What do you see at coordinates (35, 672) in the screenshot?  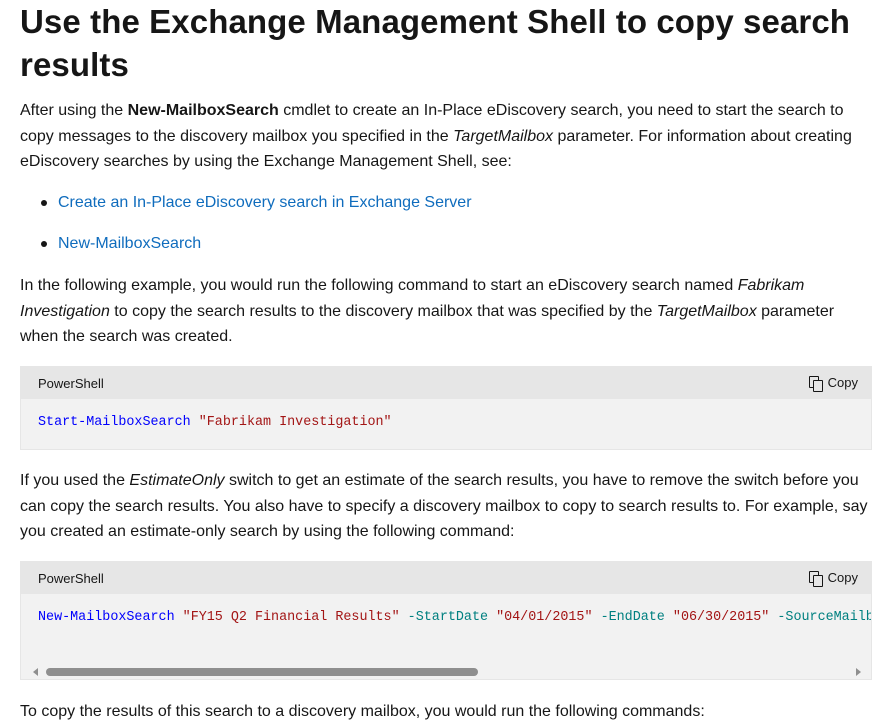 I see `scroll-left-icon` at bounding box center [35, 672].